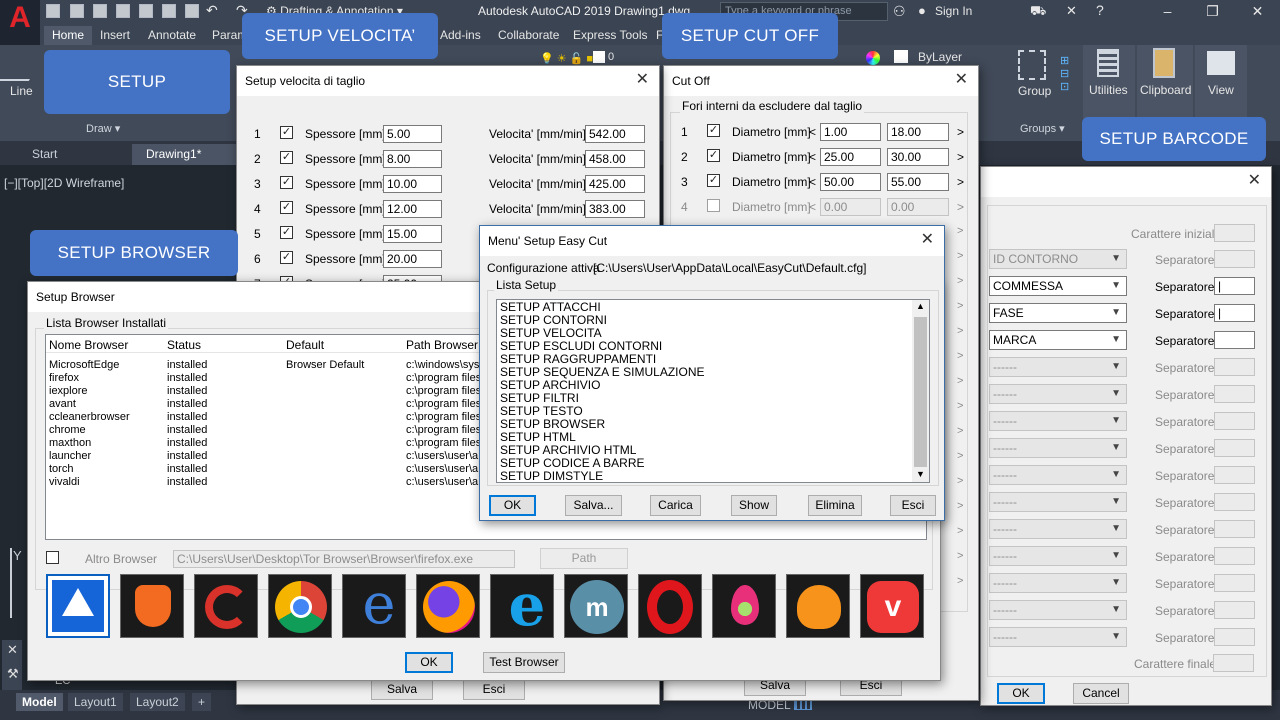 This screenshot has width=1280, height=720. What do you see at coordinates (412, 134) in the screenshot?
I see `spessore-input: 5.00` at bounding box center [412, 134].